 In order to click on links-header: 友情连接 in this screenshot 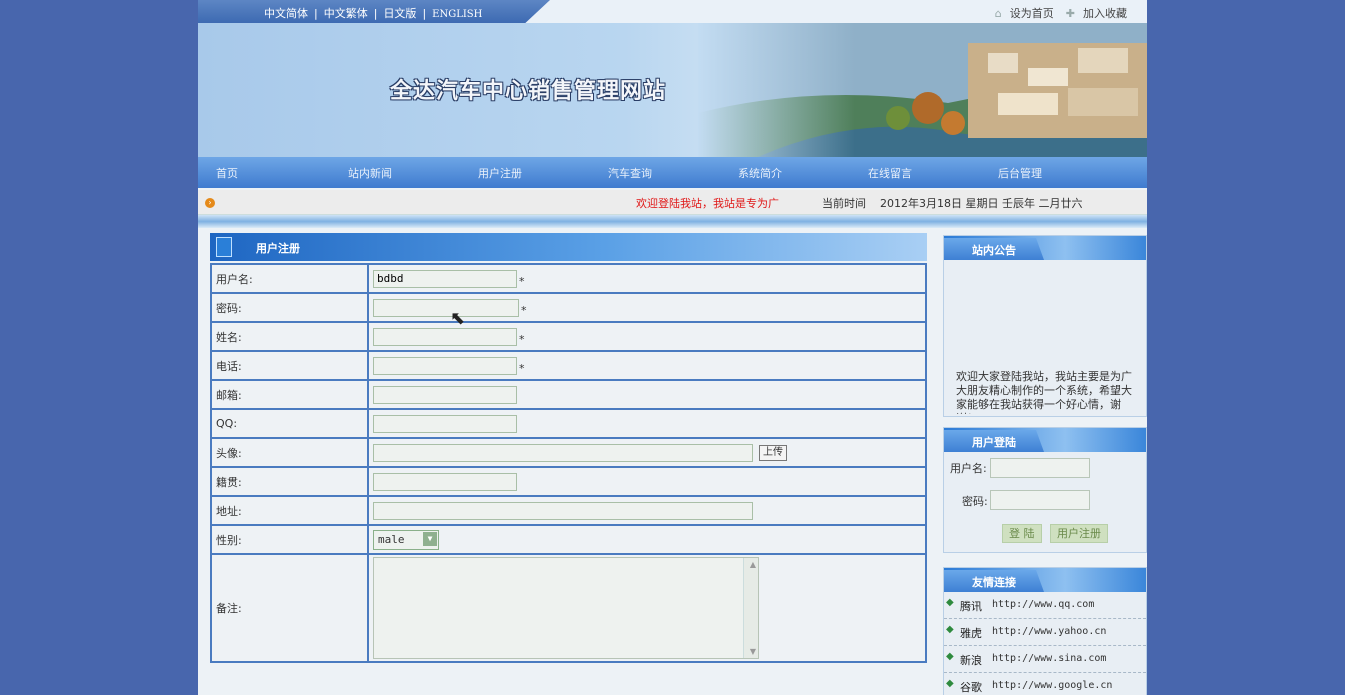, I will do `click(1045, 580)`.